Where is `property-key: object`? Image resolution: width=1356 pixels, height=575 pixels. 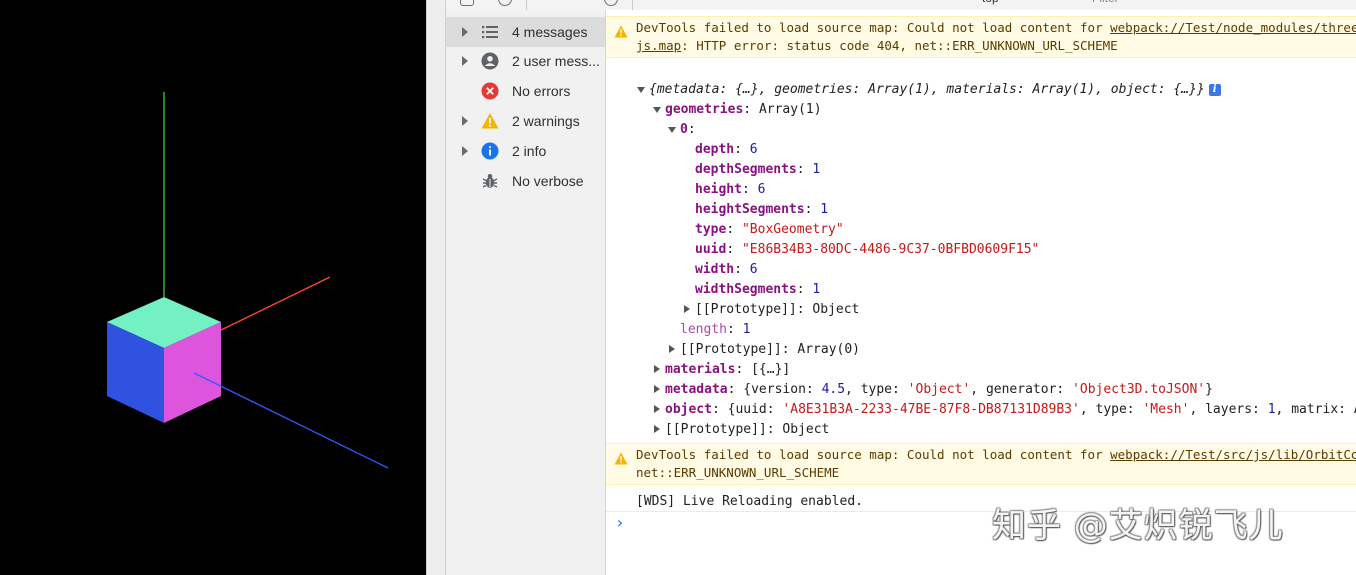
property-key: object is located at coordinates (688, 409).